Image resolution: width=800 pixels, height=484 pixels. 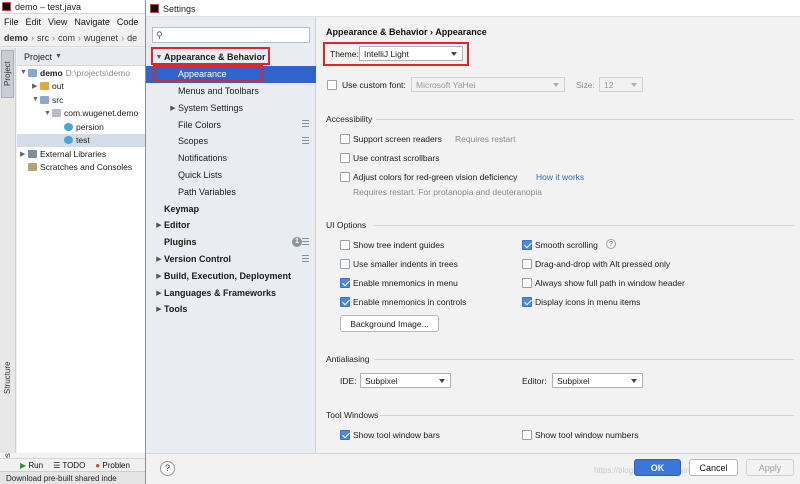 What do you see at coordinates (657, 467) in the screenshot?
I see `ok-button: OK` at bounding box center [657, 467].